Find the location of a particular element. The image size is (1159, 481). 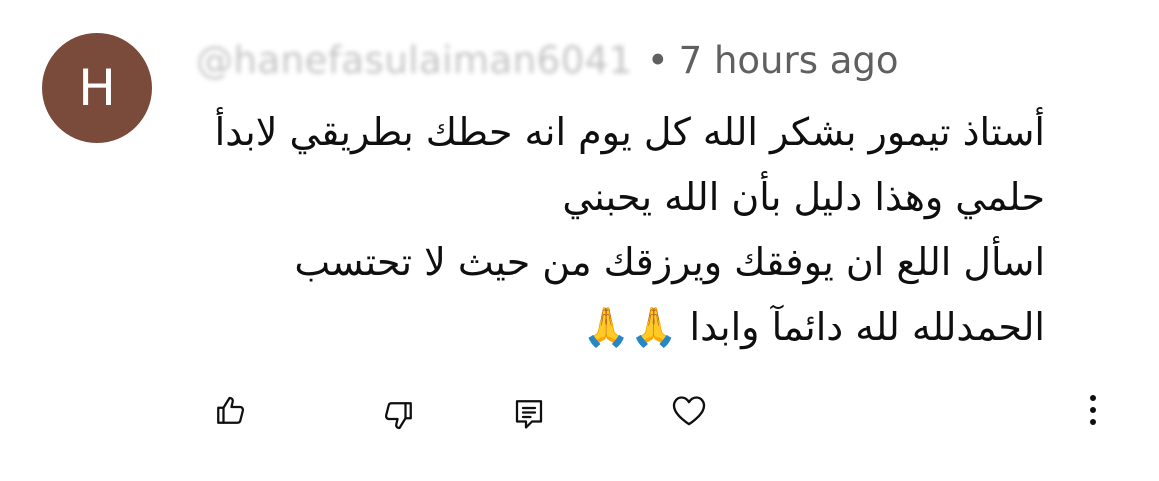

reply-icon is located at coordinates (529, 414).